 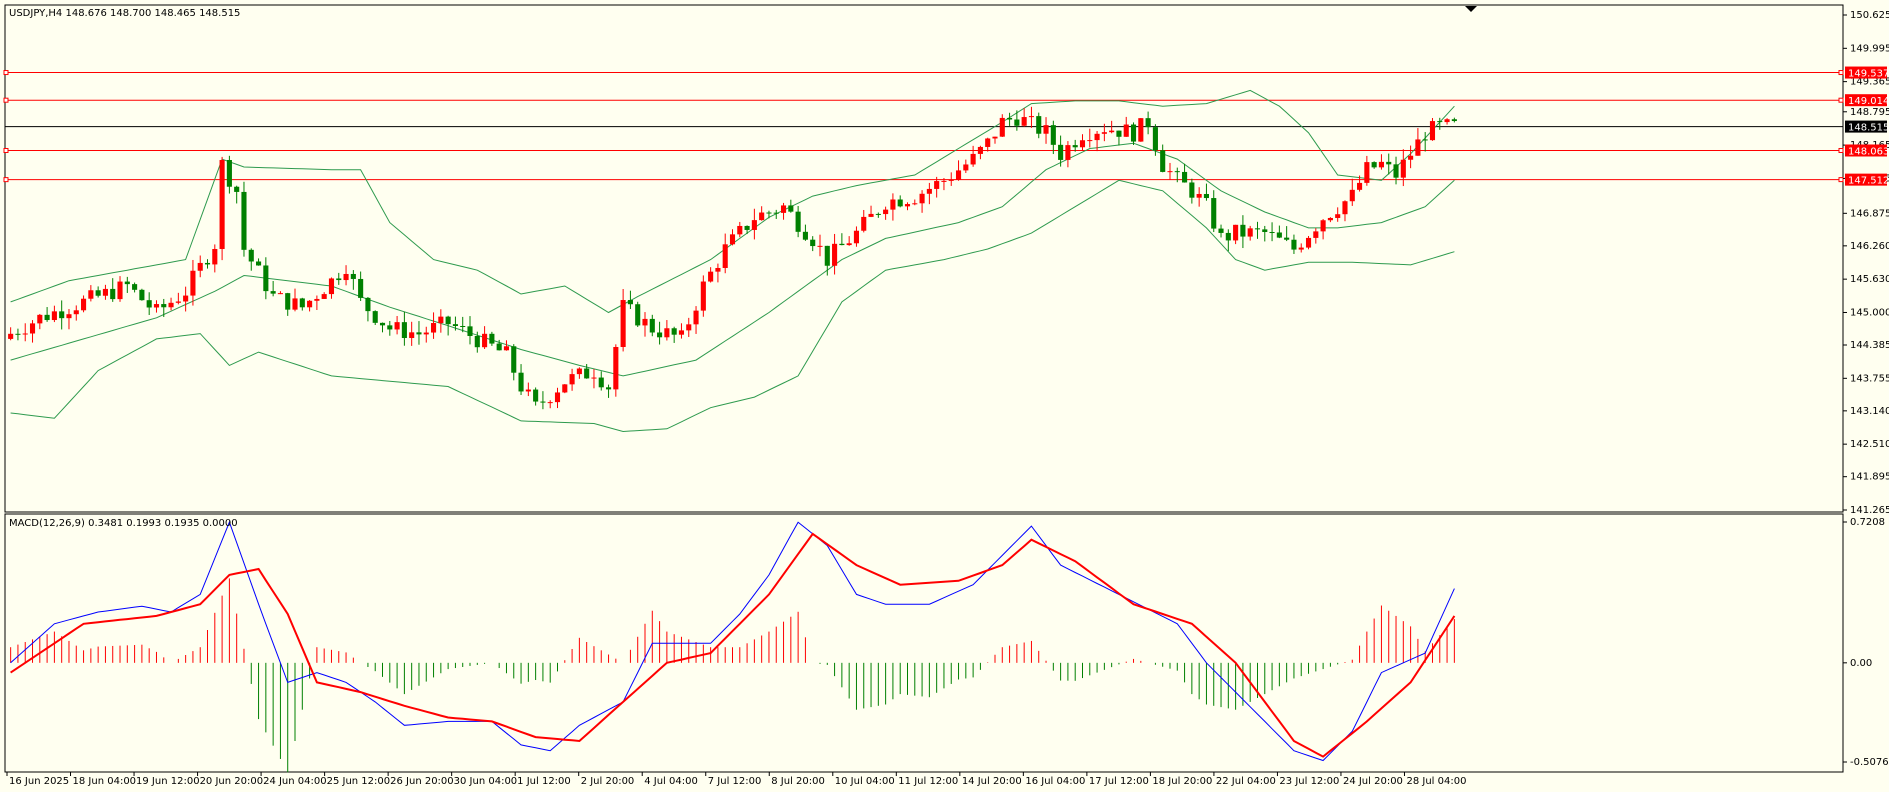 What do you see at coordinates (1868, 151) in the screenshot?
I see `level-price-label: 148.063` at bounding box center [1868, 151].